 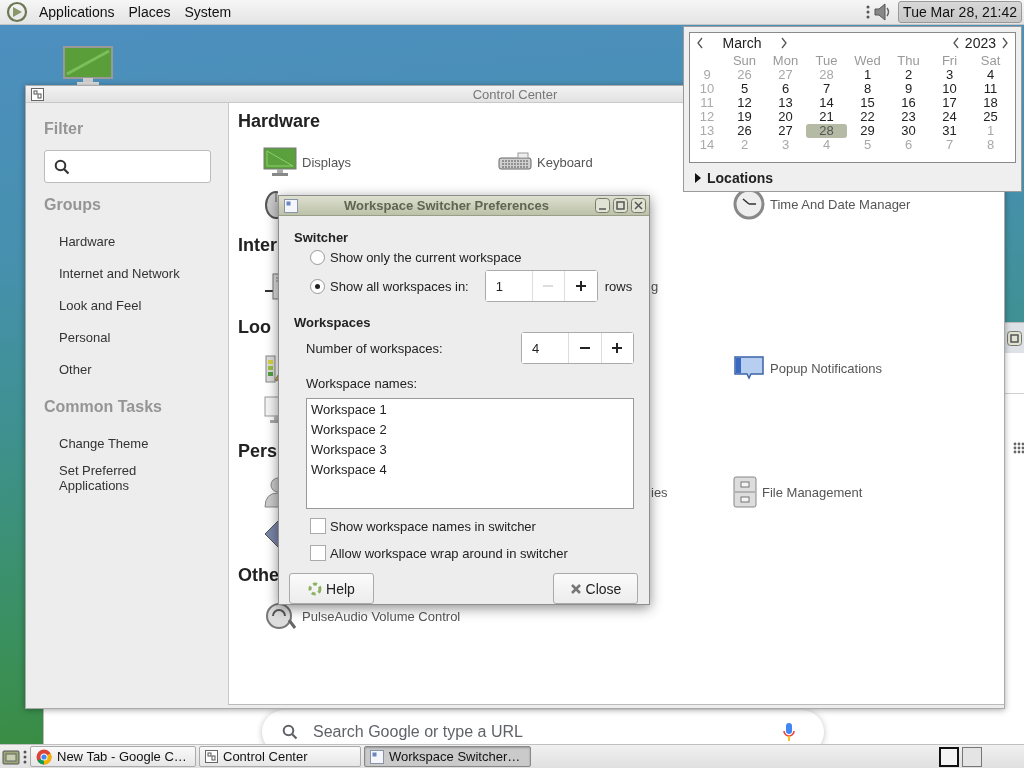 I want to click on calendar-day: 29, so click(x=867, y=131).